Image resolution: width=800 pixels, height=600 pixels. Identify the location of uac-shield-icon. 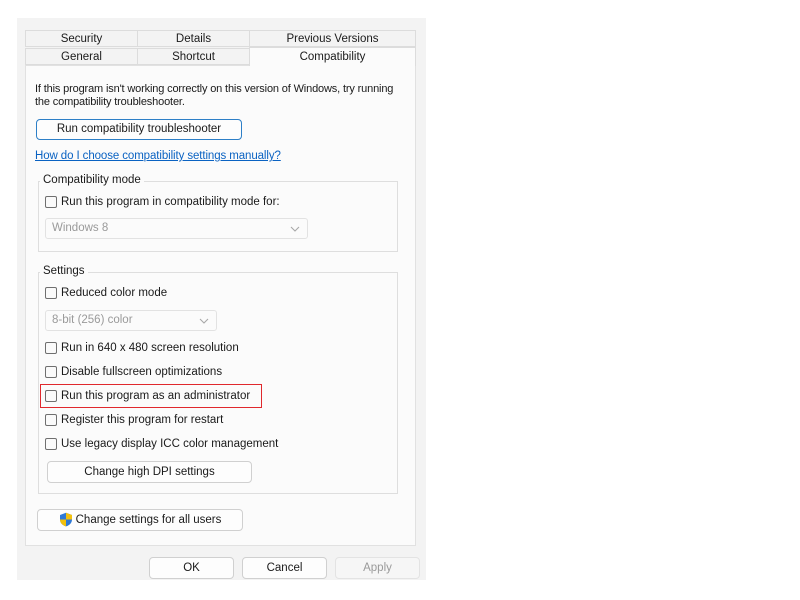
(65, 520).